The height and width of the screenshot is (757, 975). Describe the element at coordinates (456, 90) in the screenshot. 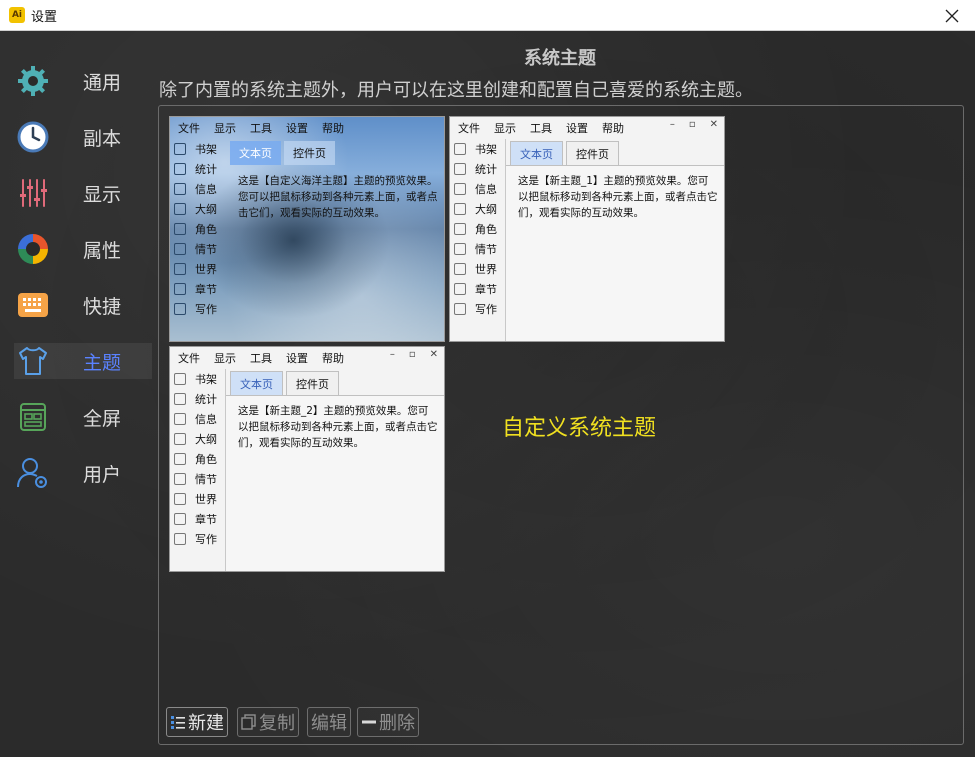

I see `page-description: 除了内置的系统主题外，用户可以在这里创建和配置自己喜爱的系统主题。` at that location.